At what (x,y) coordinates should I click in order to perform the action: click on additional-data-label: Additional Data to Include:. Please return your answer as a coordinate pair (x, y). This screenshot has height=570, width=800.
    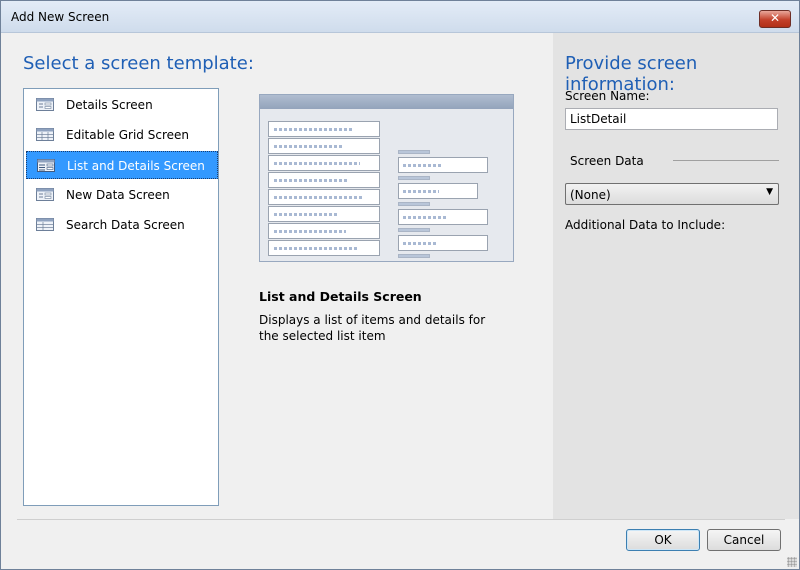
    Looking at the image, I should click on (645, 225).